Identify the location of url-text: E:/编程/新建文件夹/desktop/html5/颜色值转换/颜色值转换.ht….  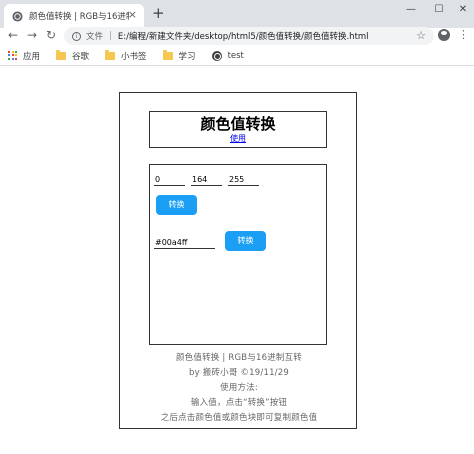
(243, 37).